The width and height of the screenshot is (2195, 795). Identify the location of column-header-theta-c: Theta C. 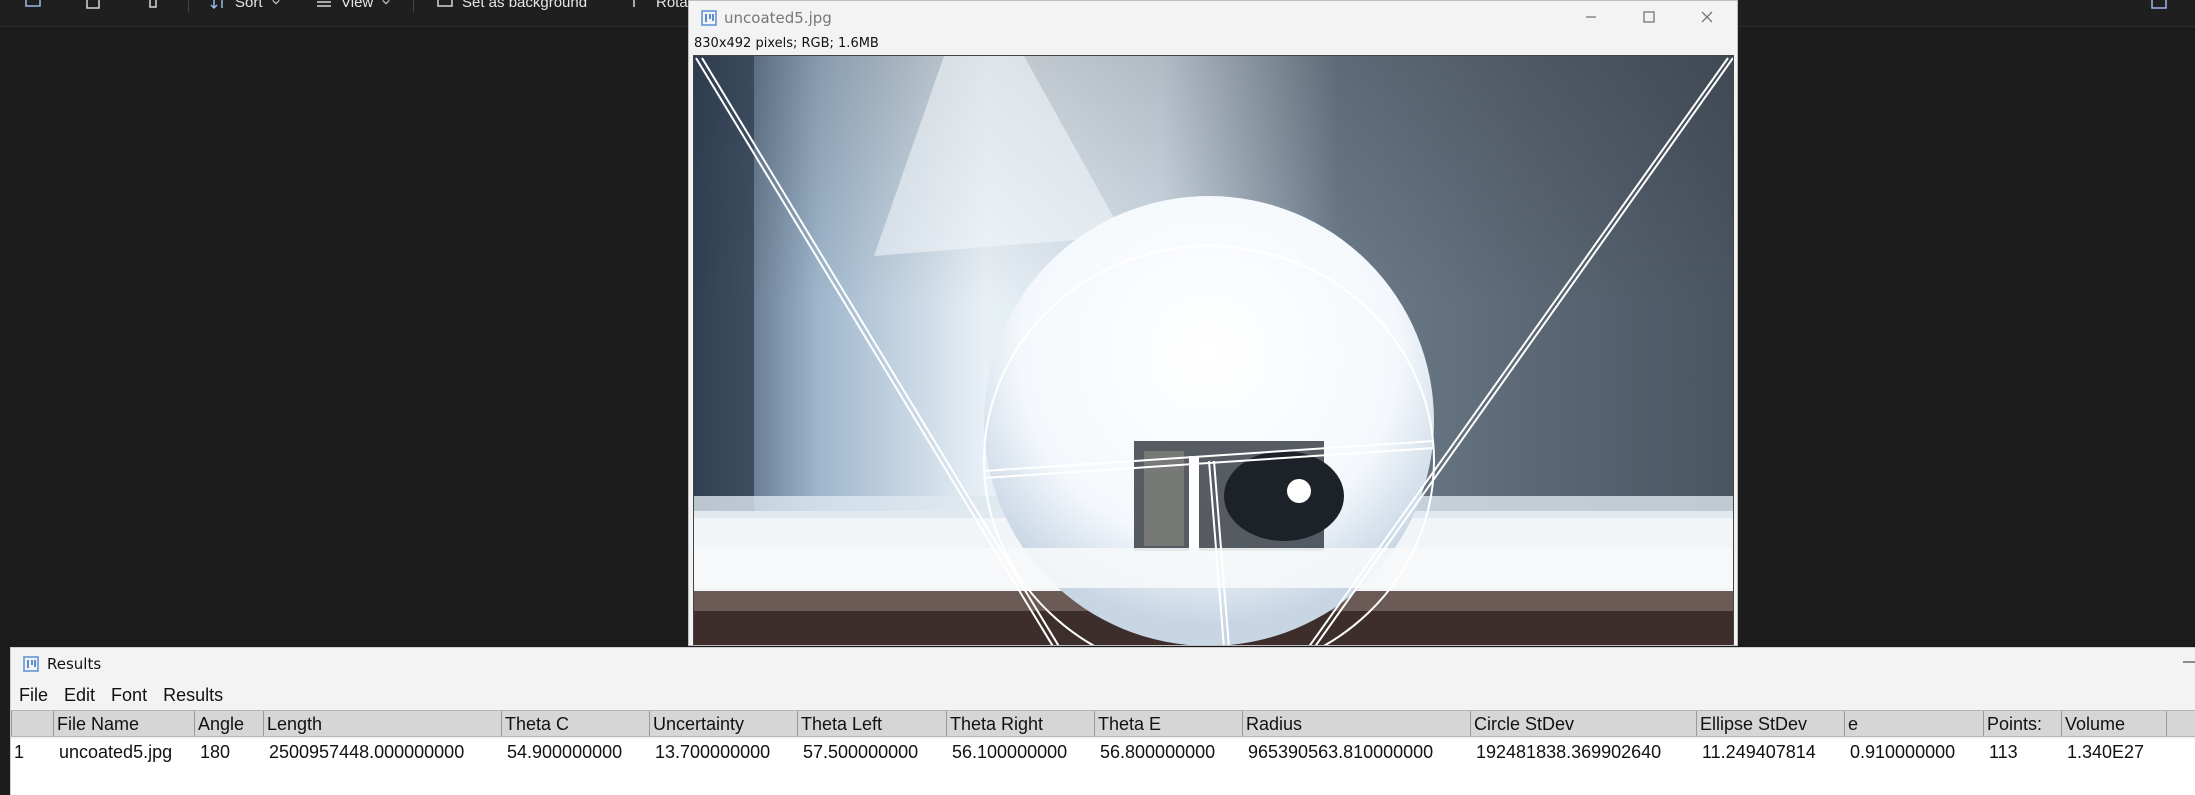
(575, 723).